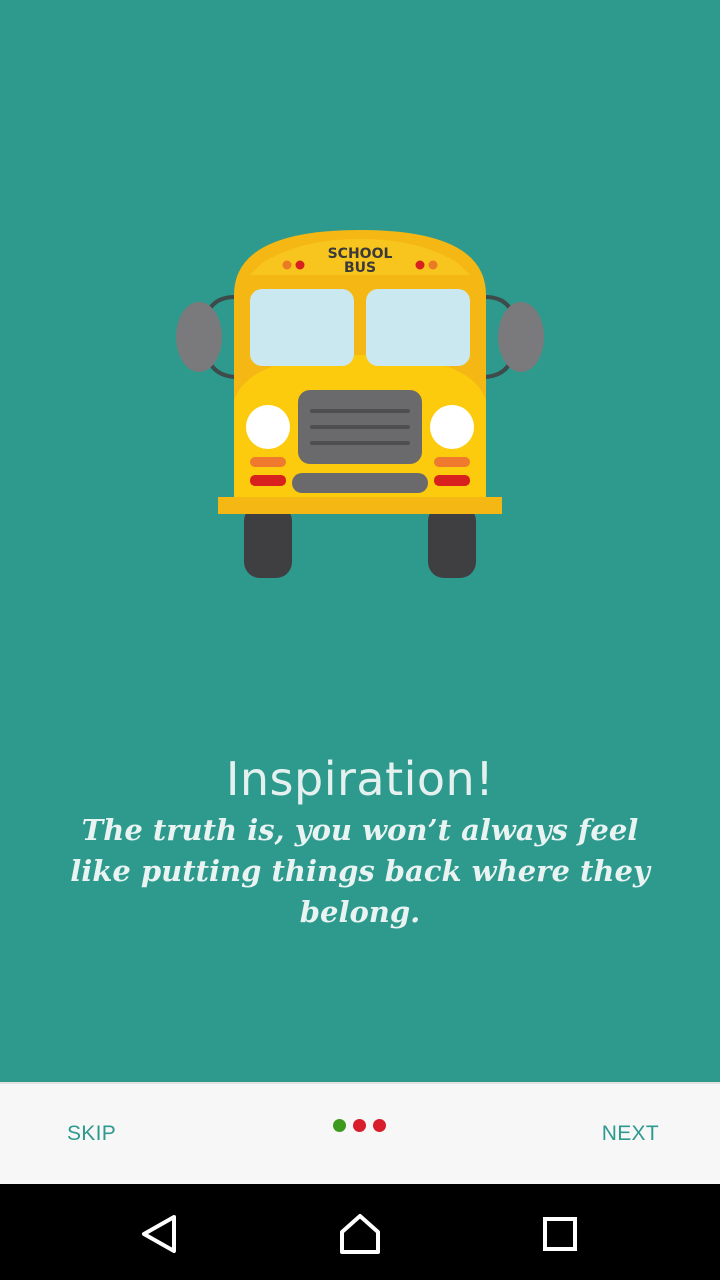 The height and width of the screenshot is (1280, 720). I want to click on skip-button: SKIP, so click(91, 1134).